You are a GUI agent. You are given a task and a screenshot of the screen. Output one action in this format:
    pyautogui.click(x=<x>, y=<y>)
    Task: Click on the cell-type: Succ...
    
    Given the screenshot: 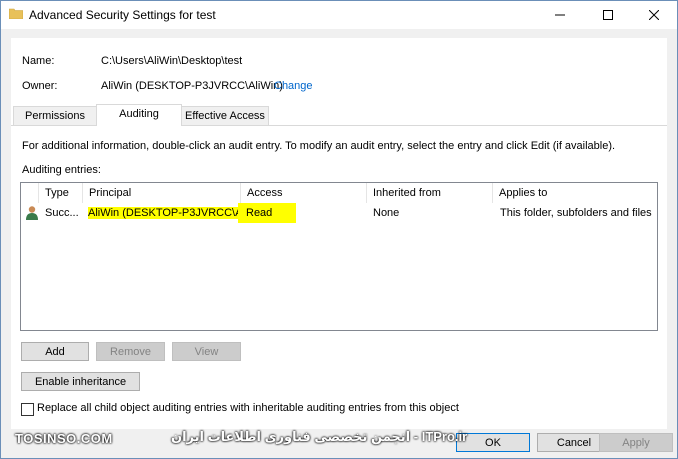 What is the action you would take?
    pyautogui.click(x=62, y=213)
    